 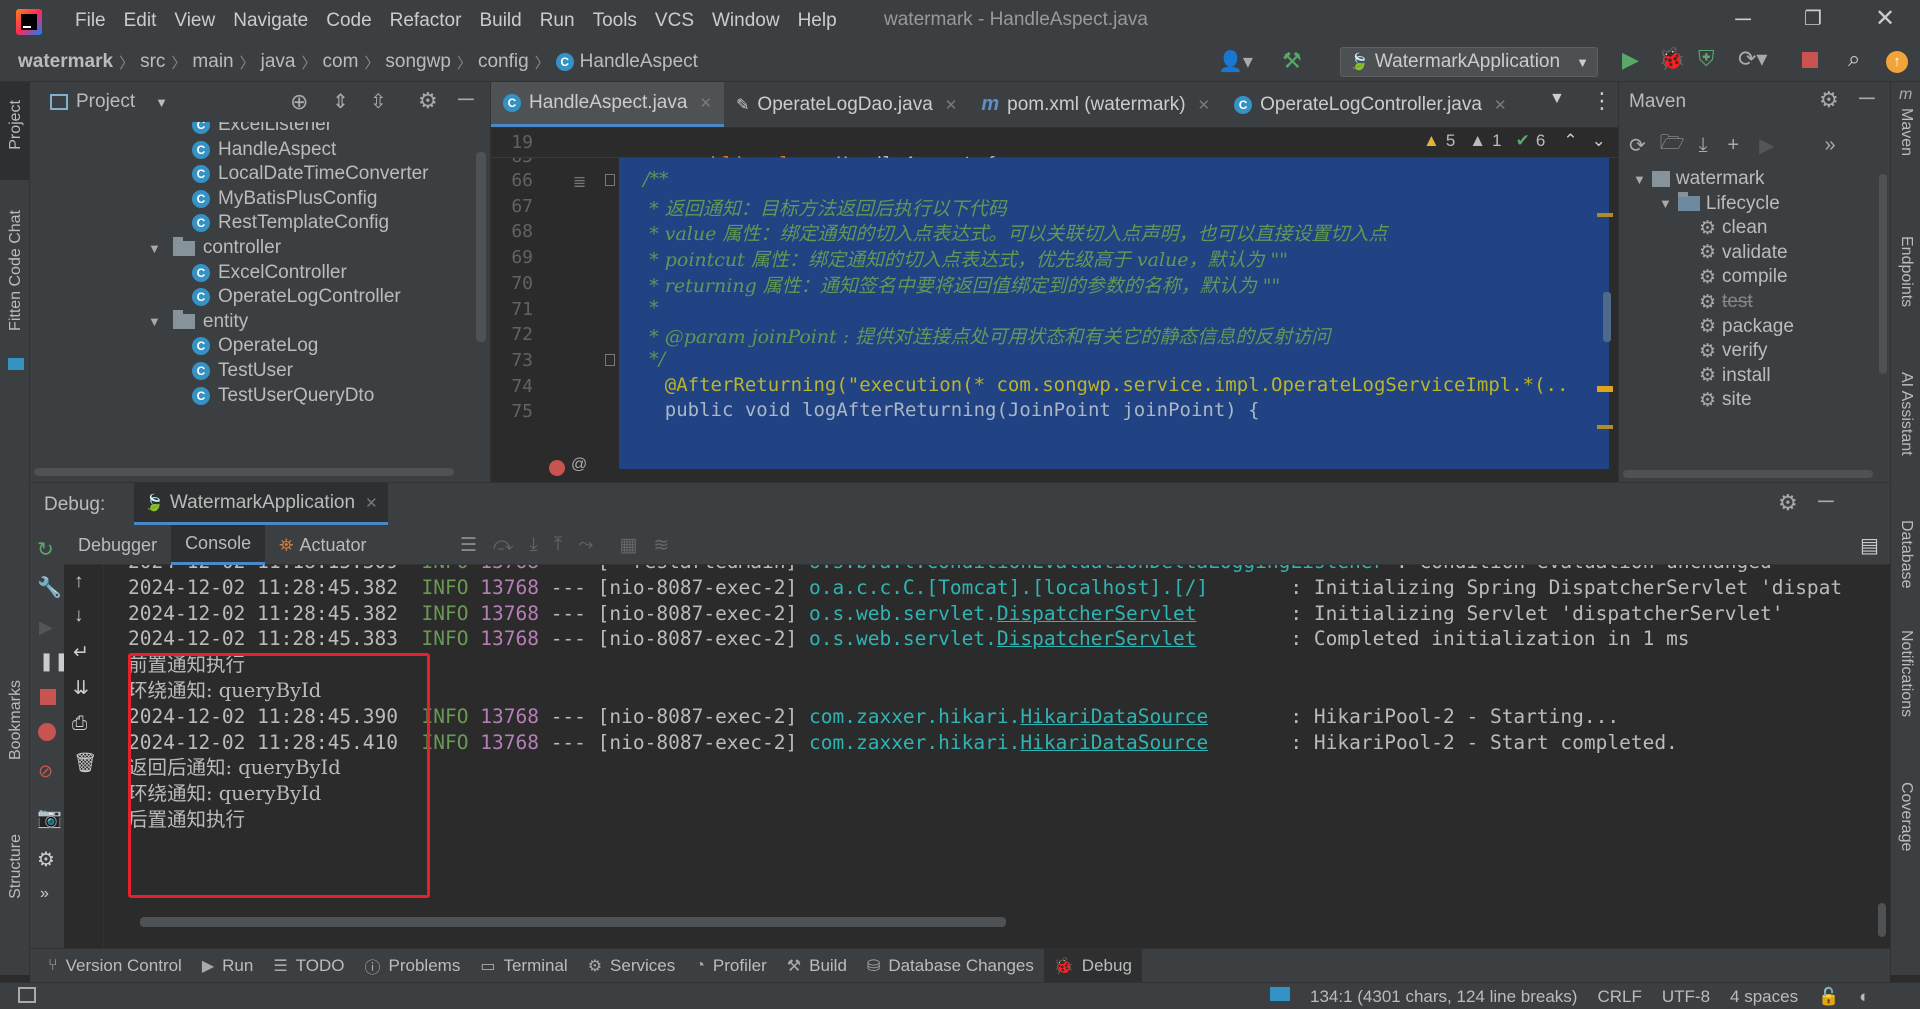 I want to click on maven-tree-item: ⚙ package, so click(x=1746, y=327).